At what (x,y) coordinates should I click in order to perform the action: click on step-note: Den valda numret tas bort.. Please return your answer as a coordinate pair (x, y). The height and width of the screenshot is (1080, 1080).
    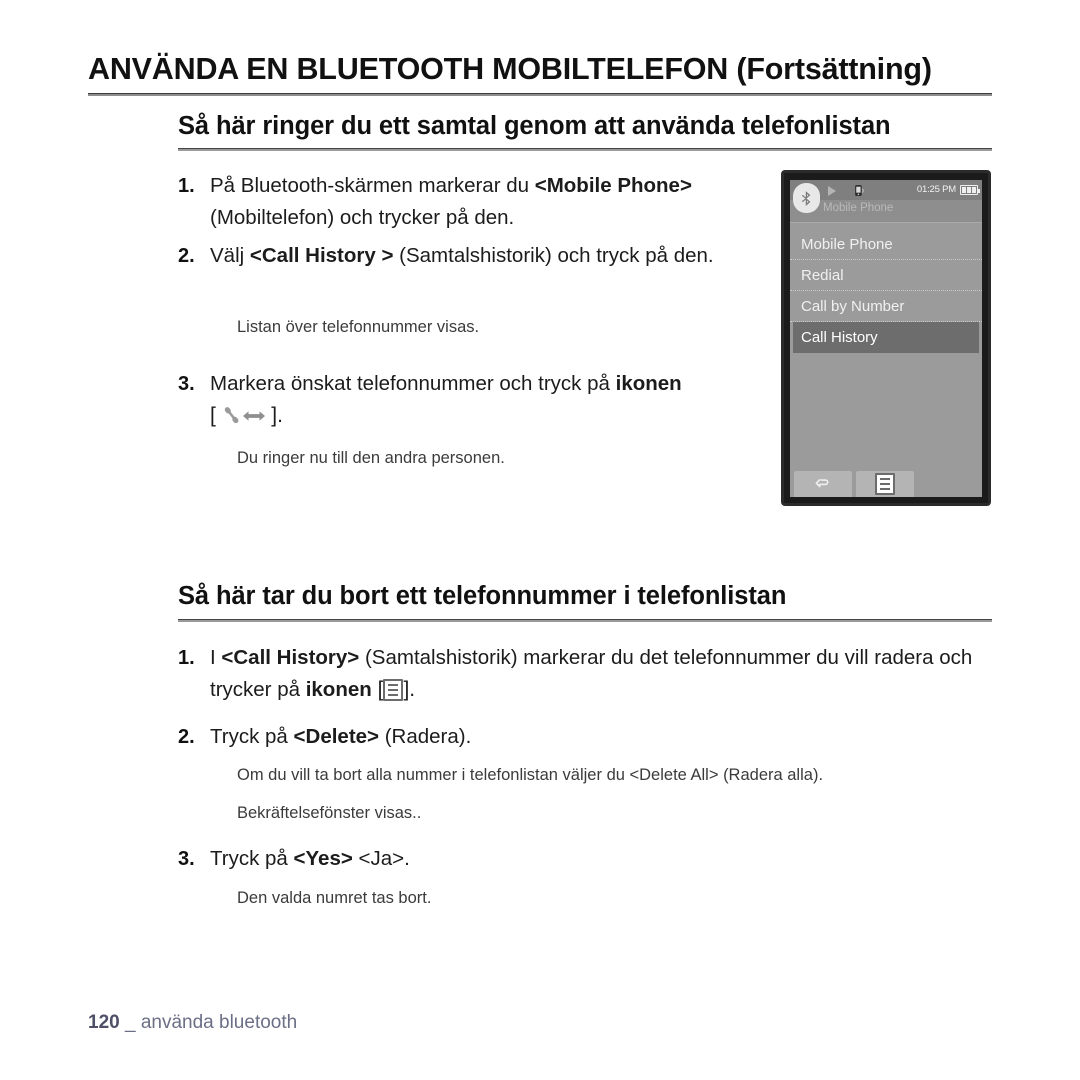
    Looking at the image, I should click on (334, 898).